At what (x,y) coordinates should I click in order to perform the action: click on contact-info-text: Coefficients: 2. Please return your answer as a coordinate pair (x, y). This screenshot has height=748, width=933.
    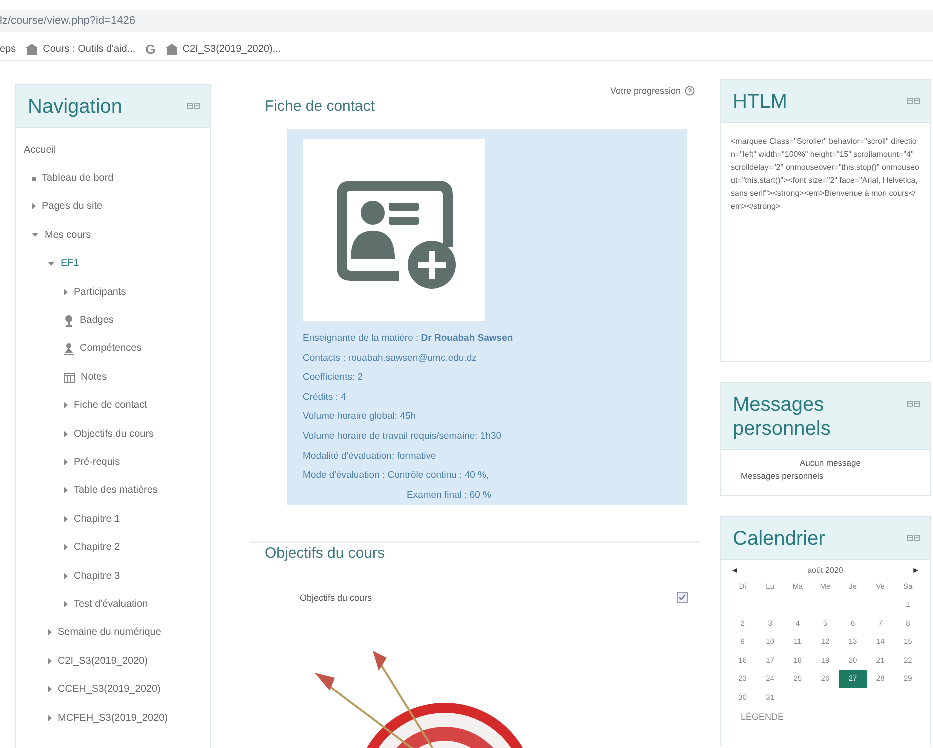
    Looking at the image, I should click on (333, 378).